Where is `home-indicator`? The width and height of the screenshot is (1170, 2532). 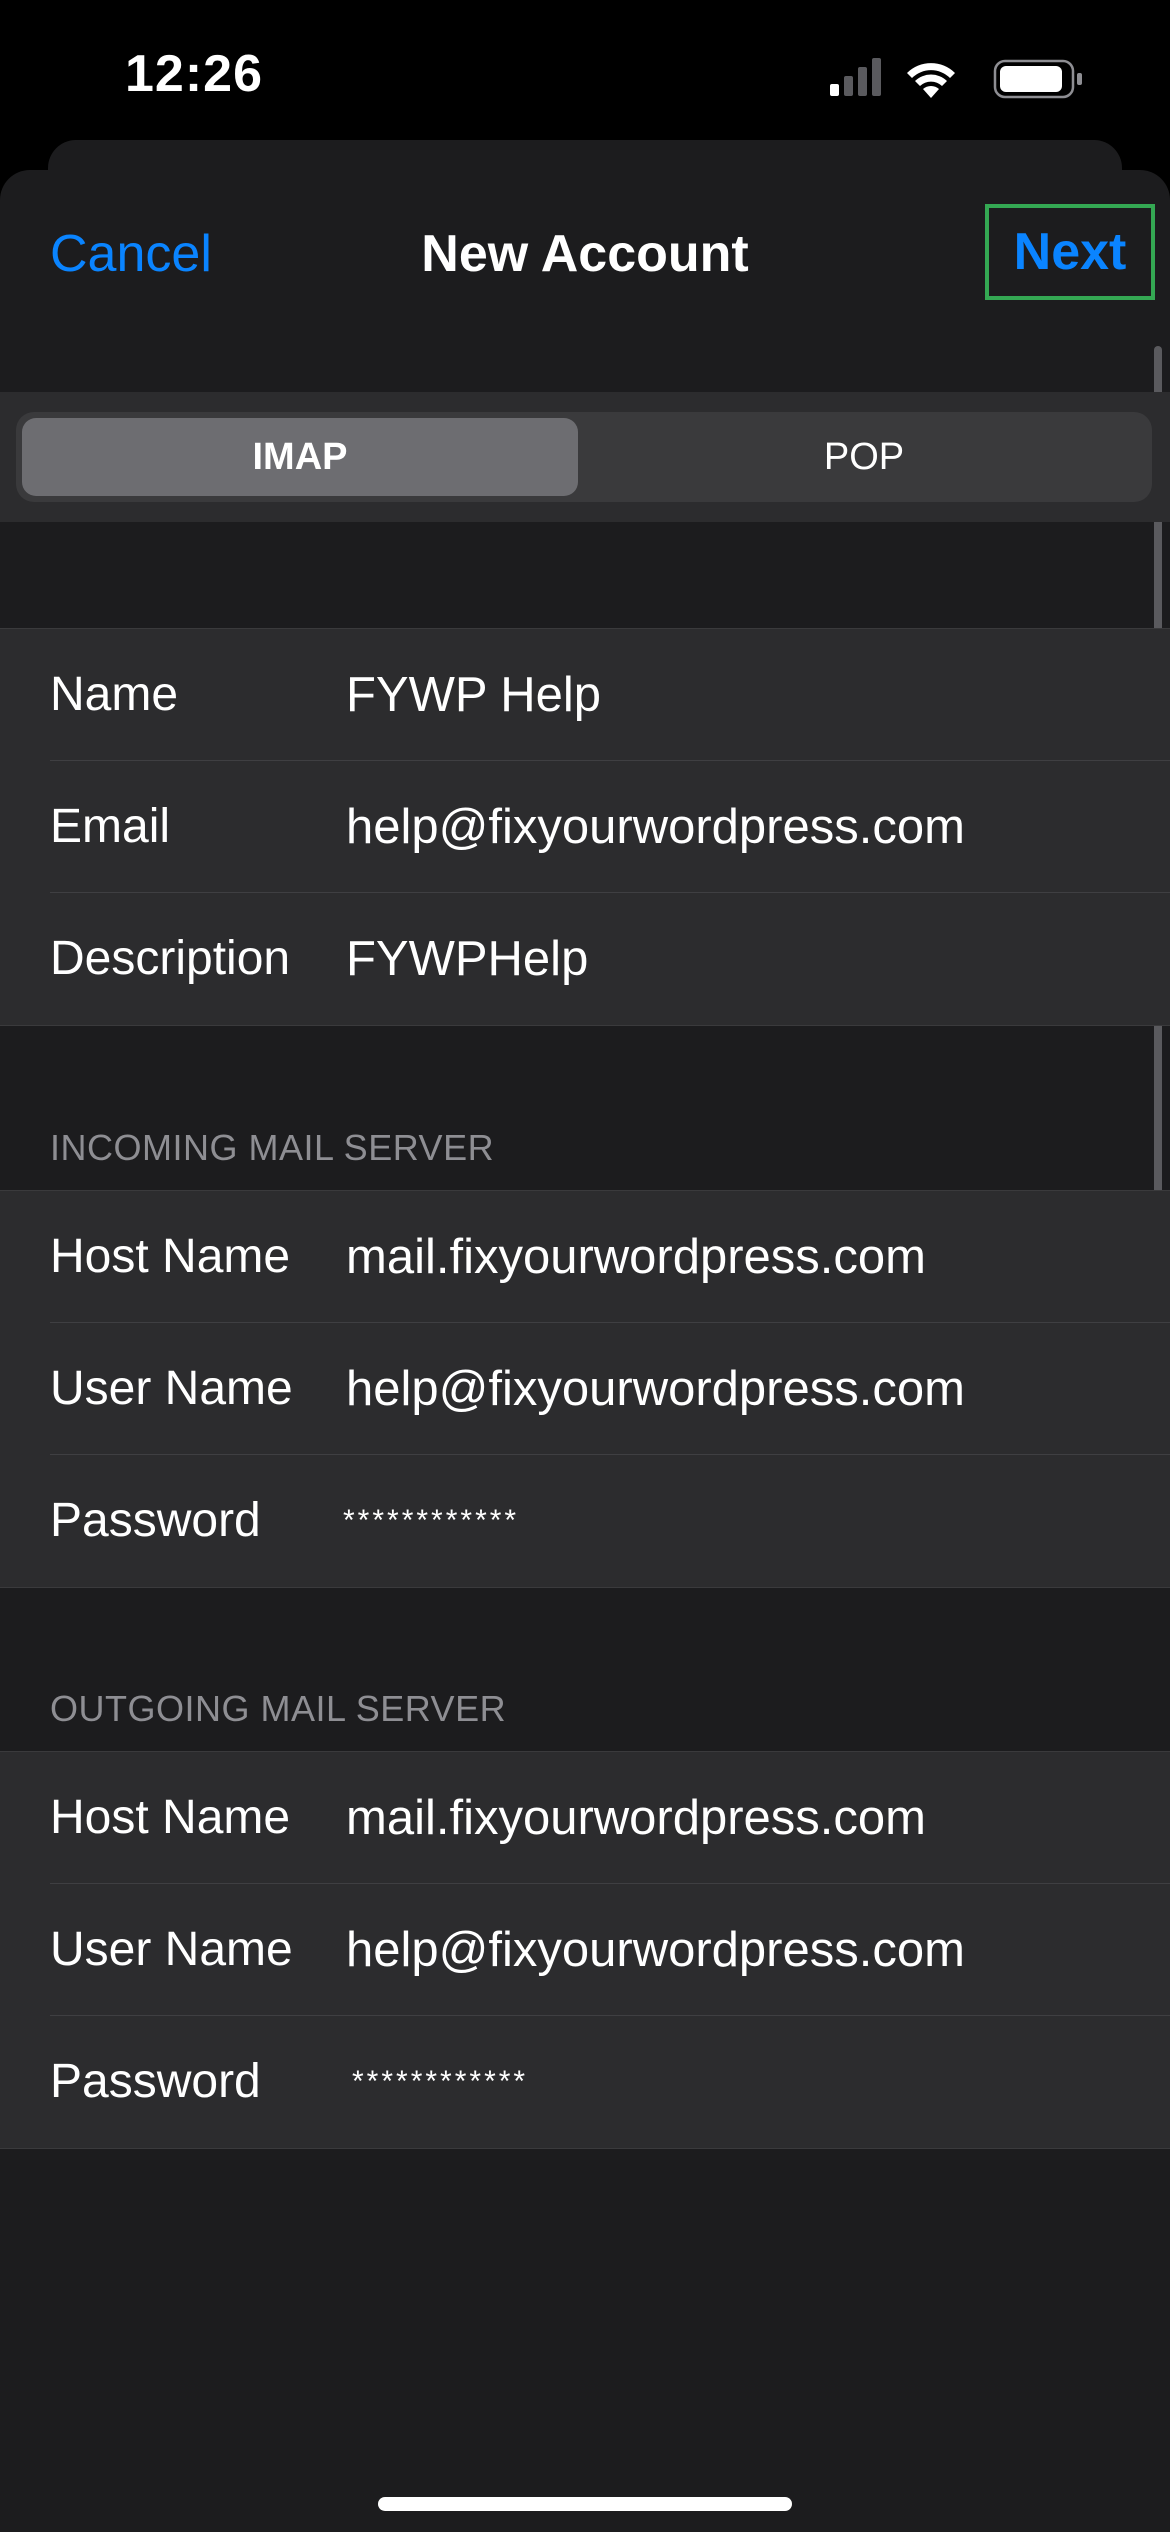 home-indicator is located at coordinates (585, 2504).